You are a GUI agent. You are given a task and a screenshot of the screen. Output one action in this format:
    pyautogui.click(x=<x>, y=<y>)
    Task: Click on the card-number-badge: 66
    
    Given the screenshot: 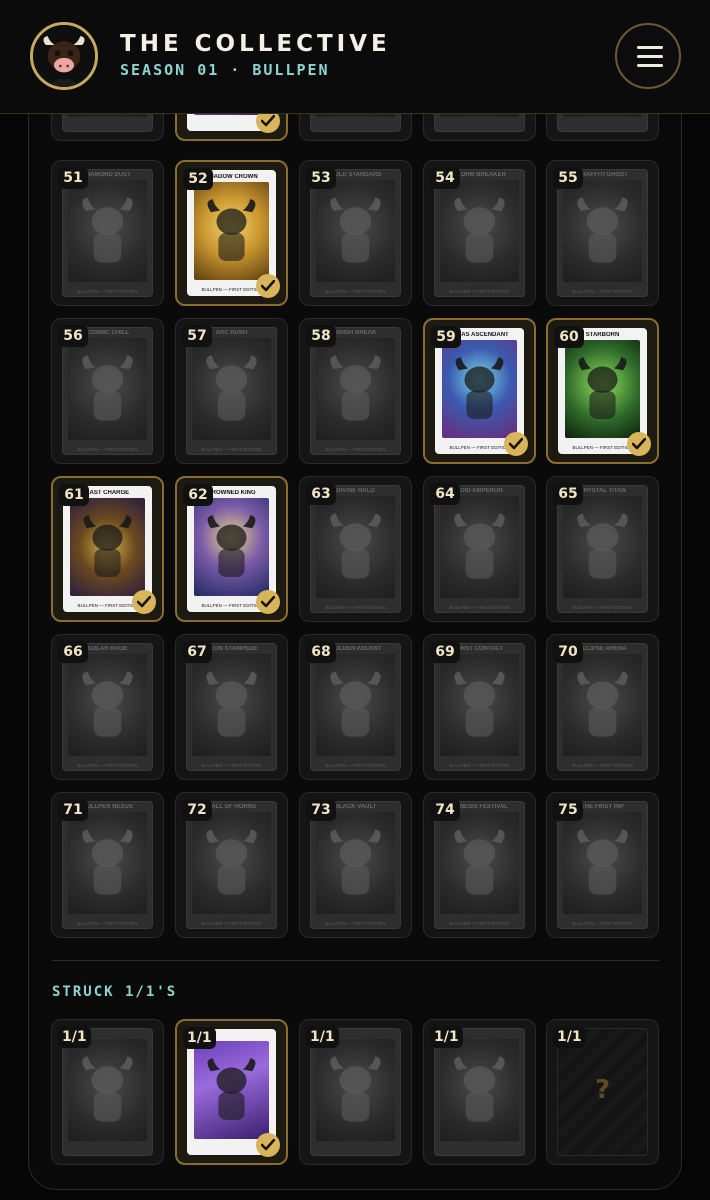 What is the action you would take?
    pyautogui.click(x=73, y=652)
    